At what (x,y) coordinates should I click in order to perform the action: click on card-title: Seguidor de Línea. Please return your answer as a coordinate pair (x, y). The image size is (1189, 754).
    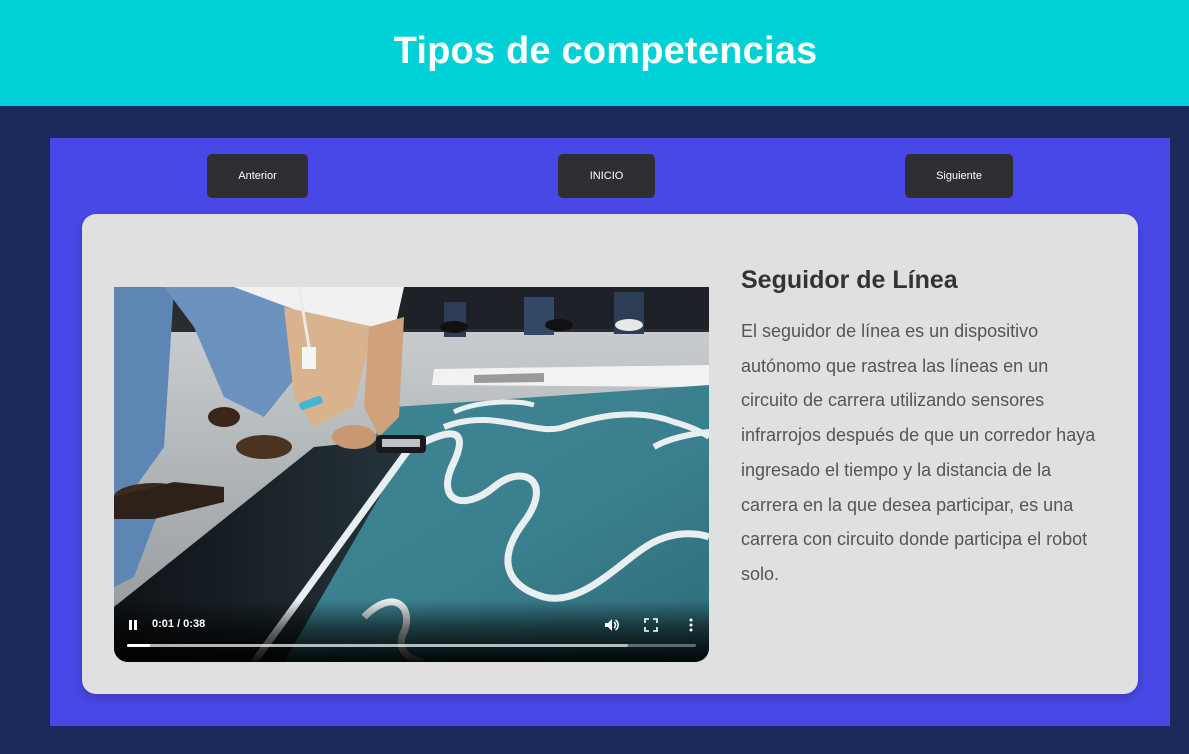
    Looking at the image, I should click on (849, 280).